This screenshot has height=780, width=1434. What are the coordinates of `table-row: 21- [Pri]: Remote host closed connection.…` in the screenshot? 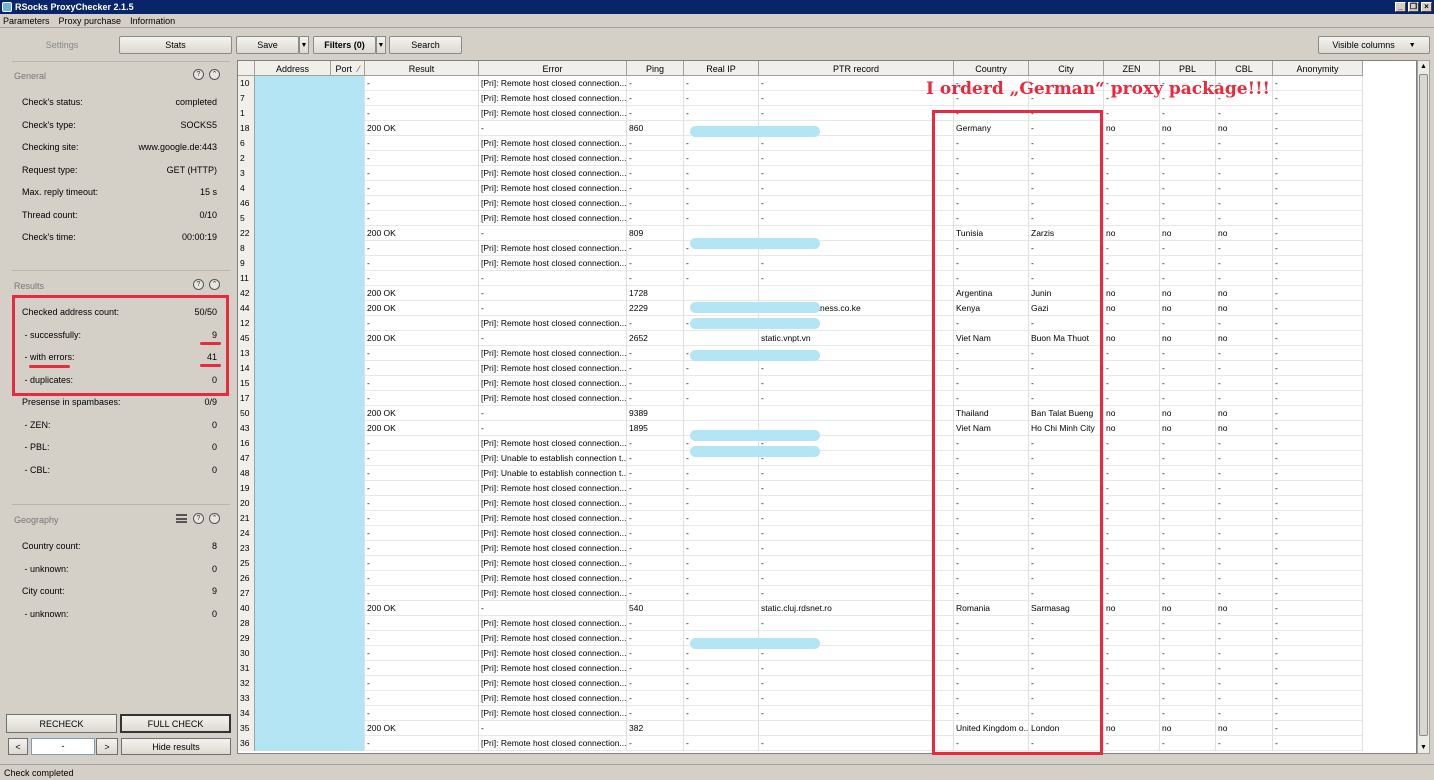 It's located at (800, 518).